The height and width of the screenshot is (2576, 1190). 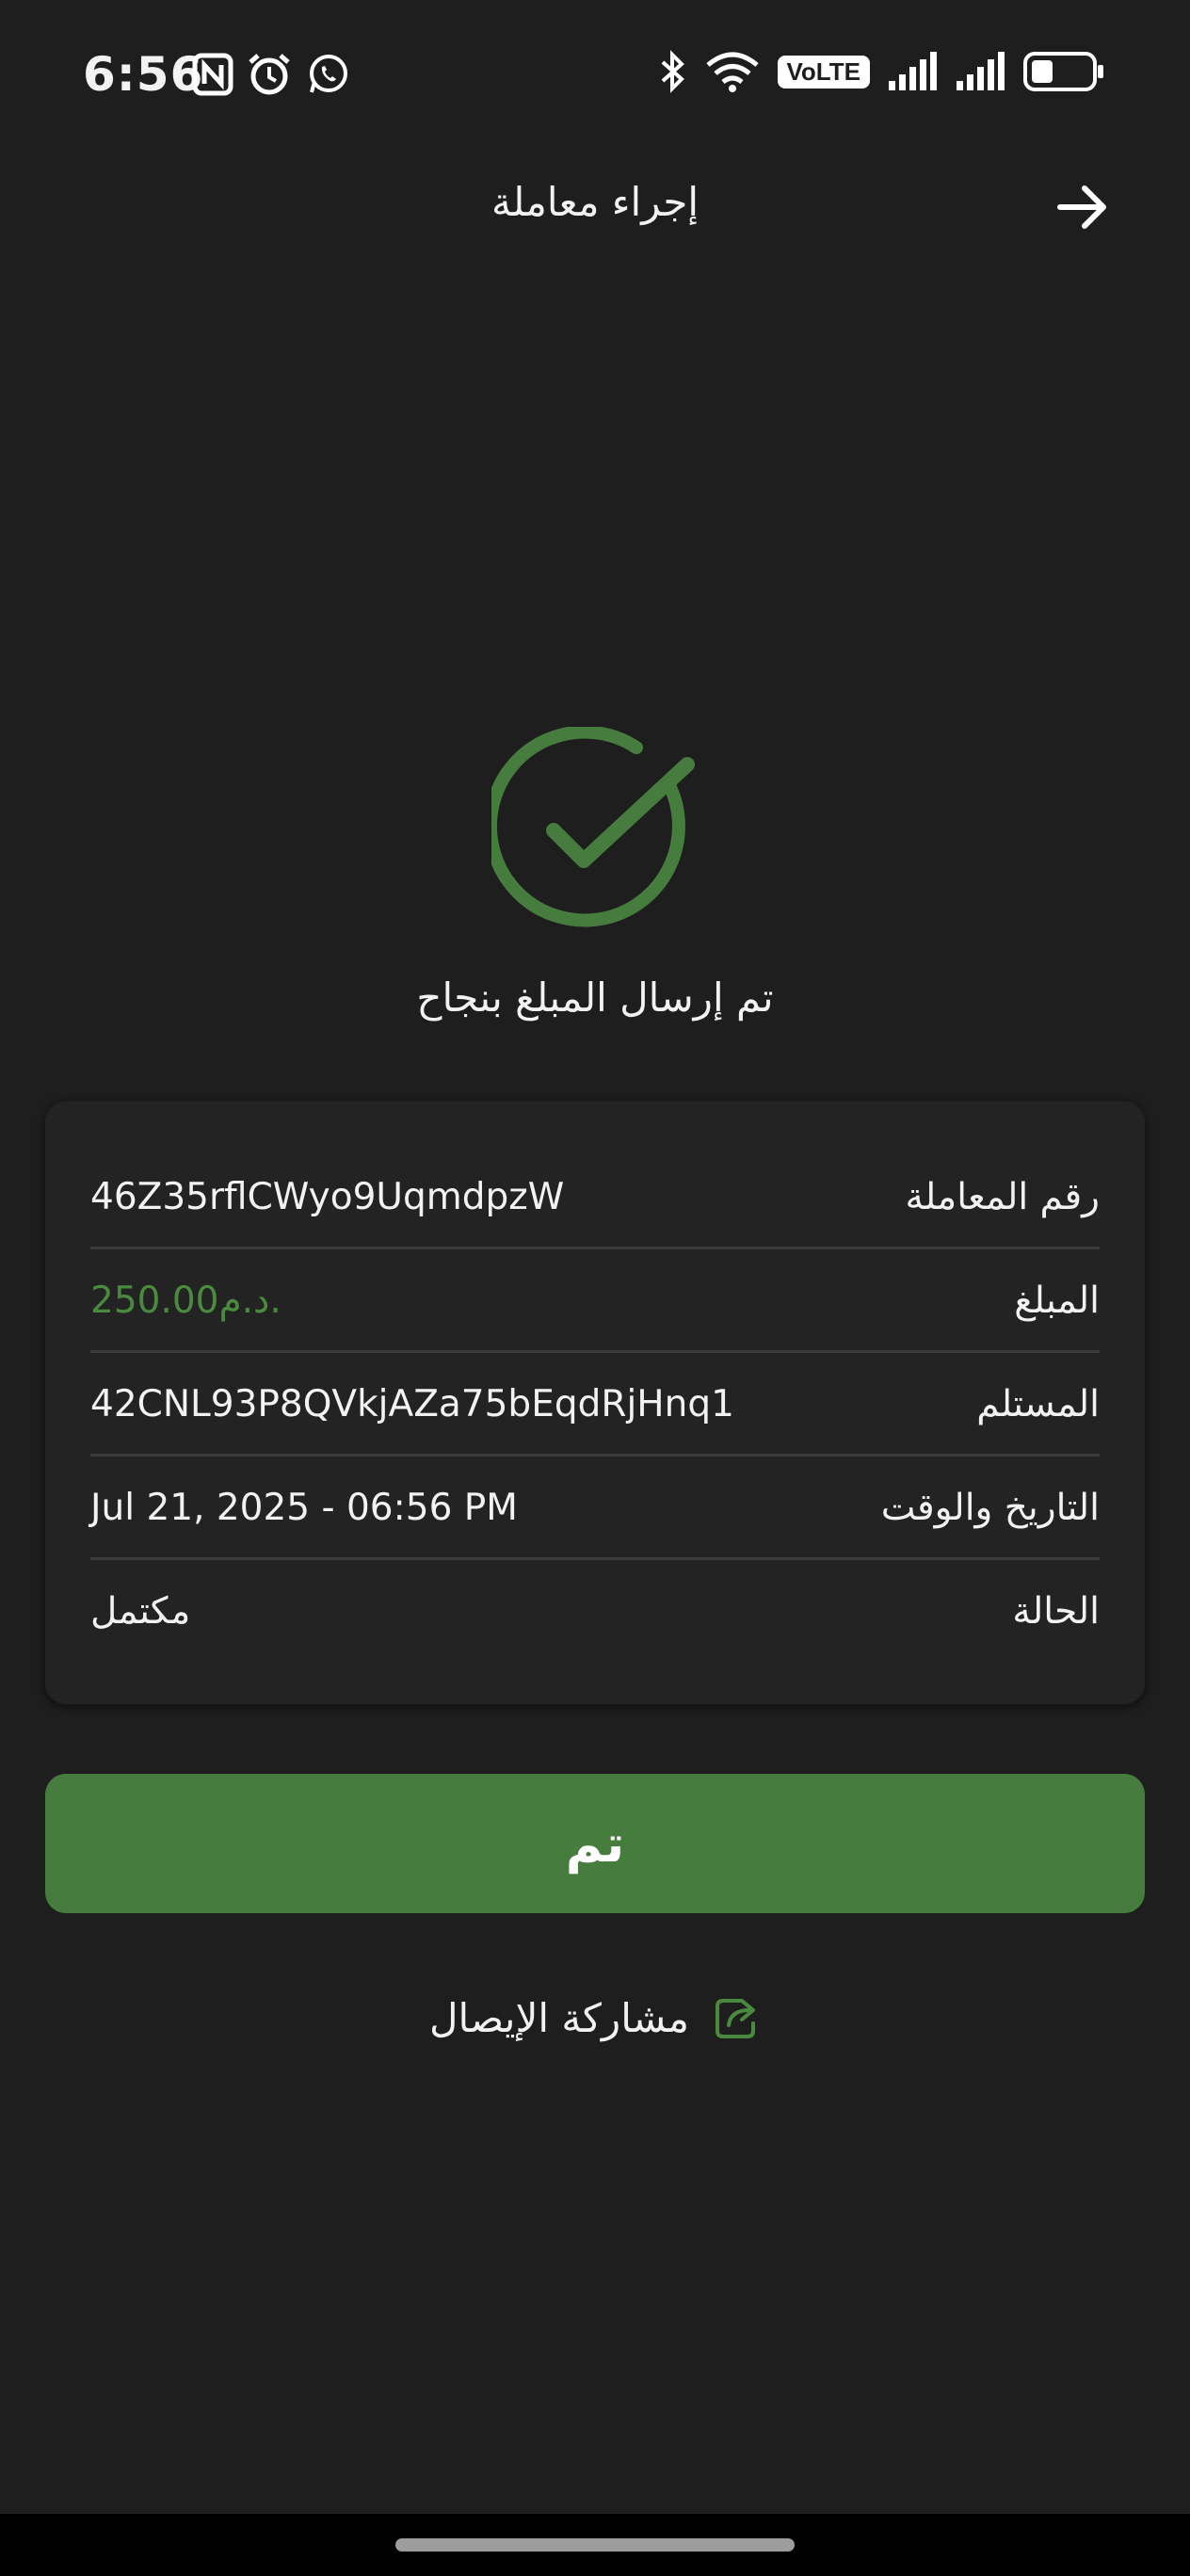 I want to click on nfc-icon, so click(x=212, y=74).